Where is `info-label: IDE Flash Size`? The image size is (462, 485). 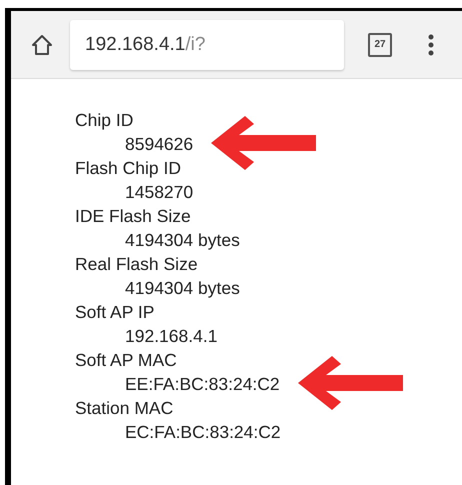 info-label: IDE Flash Size is located at coordinates (133, 216).